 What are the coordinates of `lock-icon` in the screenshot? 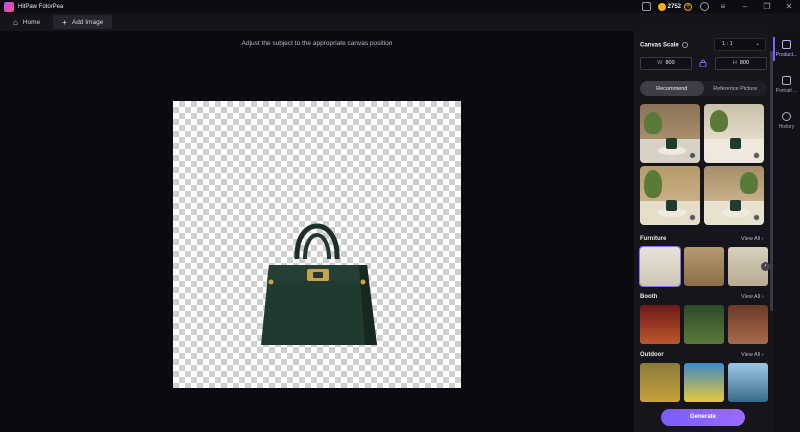 It's located at (703, 63).